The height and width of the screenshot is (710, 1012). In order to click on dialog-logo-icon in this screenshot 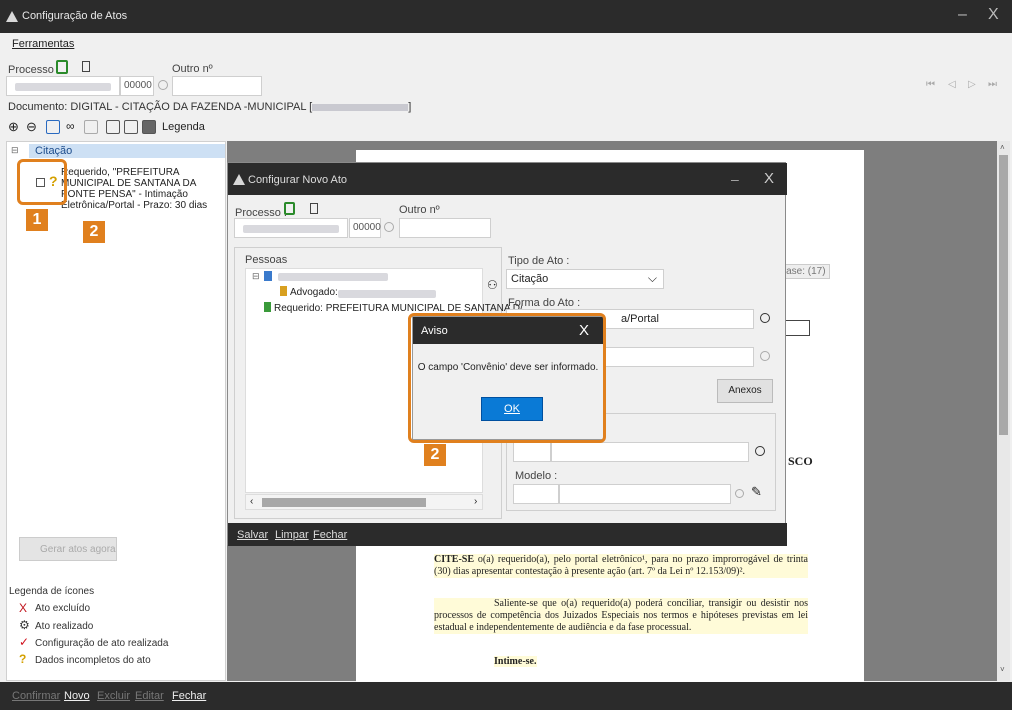, I will do `click(239, 179)`.